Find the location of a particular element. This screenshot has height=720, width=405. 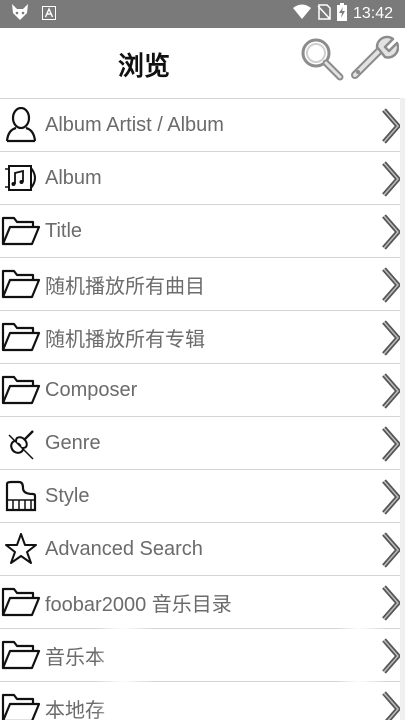

list-item-label: 随机播放所有专辑 is located at coordinates (125, 339).